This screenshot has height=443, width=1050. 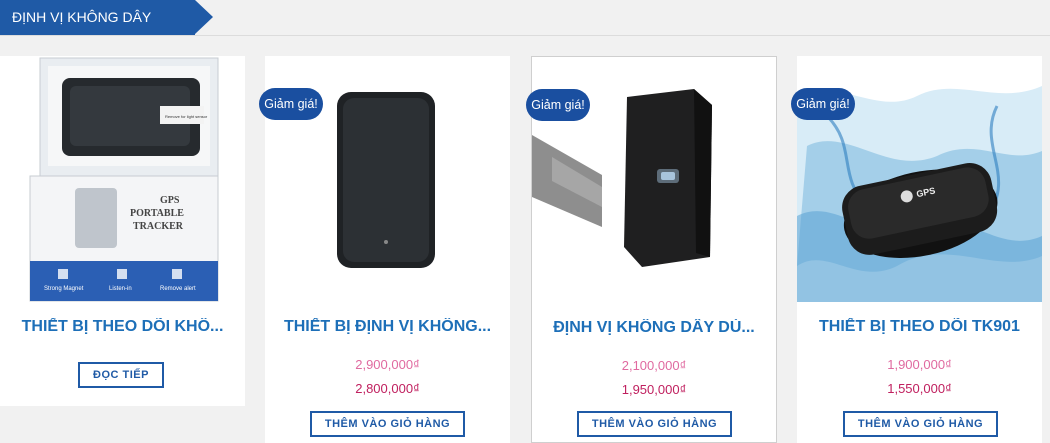 What do you see at coordinates (170, 200) in the screenshot?
I see `box-text: GPS` at bounding box center [170, 200].